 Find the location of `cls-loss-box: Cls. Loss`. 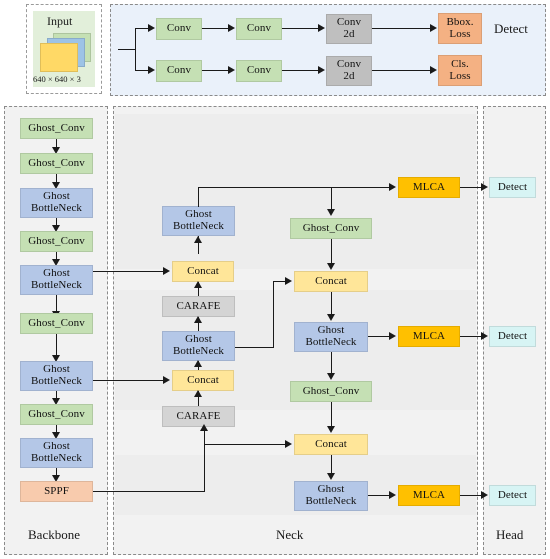

cls-loss-box: Cls. Loss is located at coordinates (460, 70).